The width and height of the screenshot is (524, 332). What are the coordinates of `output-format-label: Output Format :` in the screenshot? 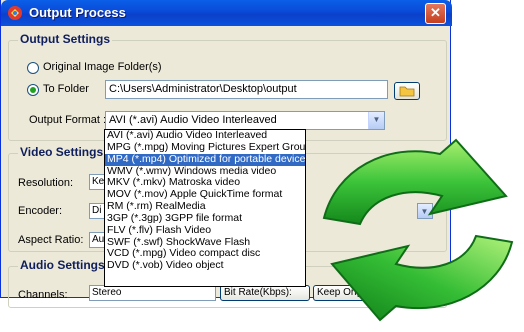 It's located at (68, 120).